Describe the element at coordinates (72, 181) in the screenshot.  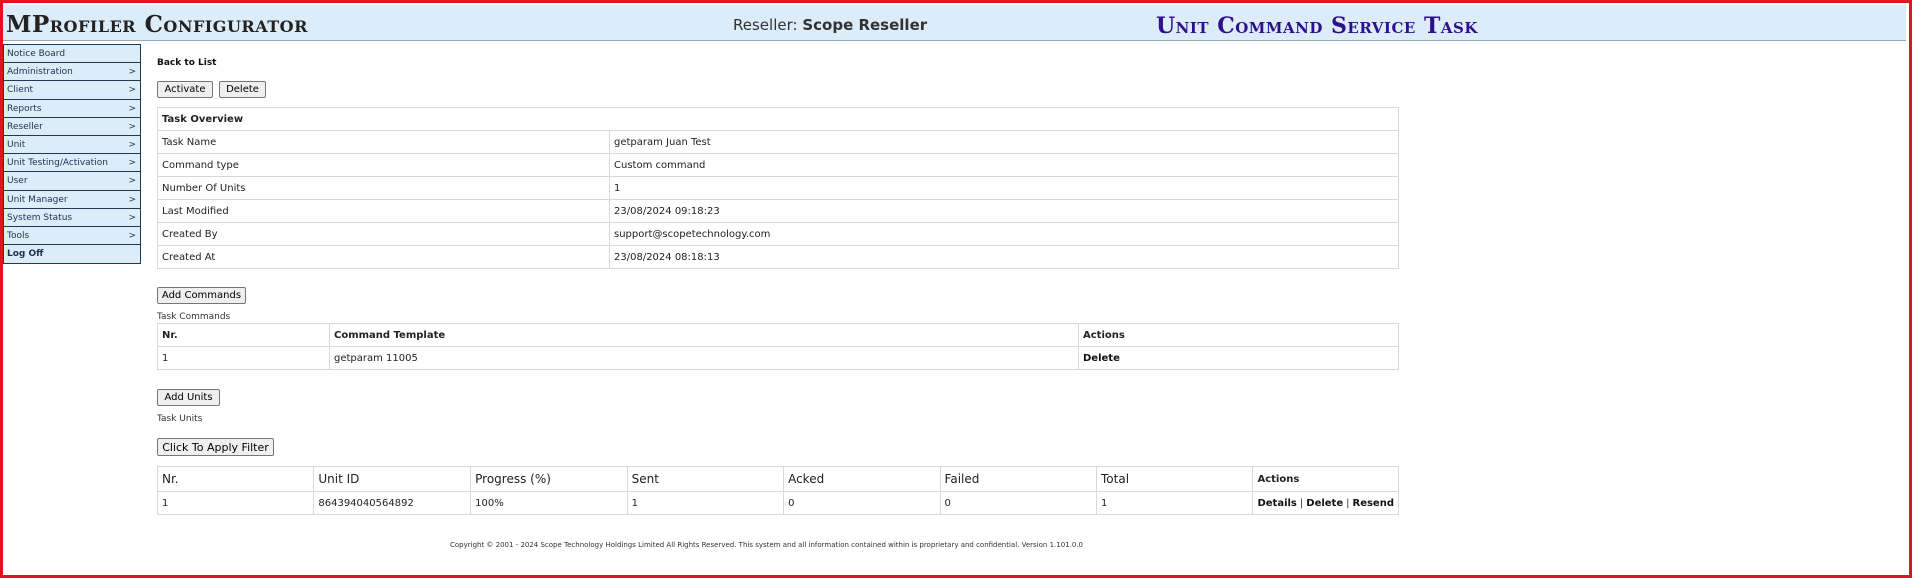
I see `sidebar-item-user: User >` at that location.